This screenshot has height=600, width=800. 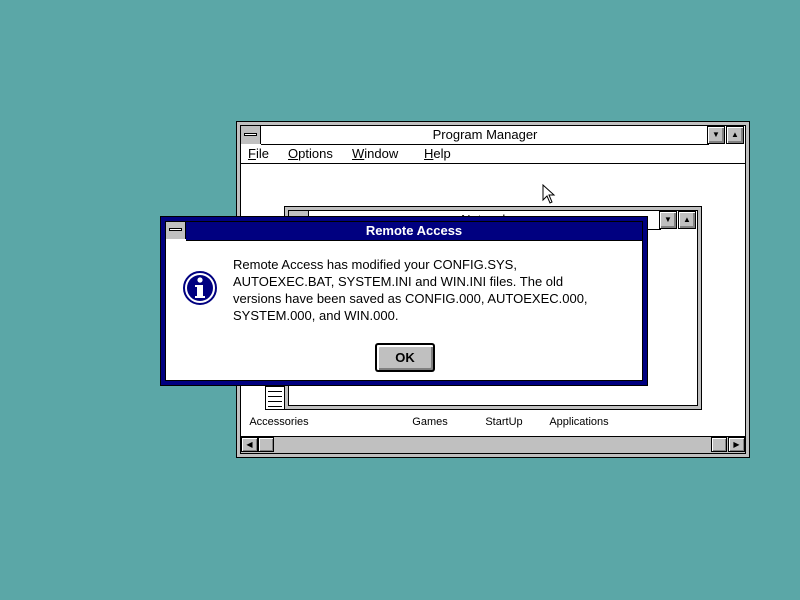 I want to click on pm-horizontal-scrollbar: ◀ ▶, so click(x=493, y=444).